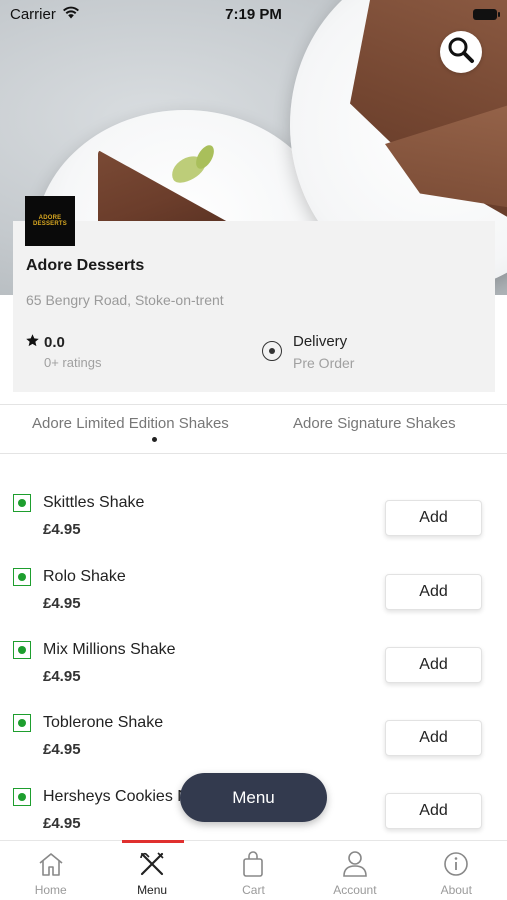 The height and width of the screenshot is (900, 507). I want to click on product-name: Skittles Shake, so click(94, 502).